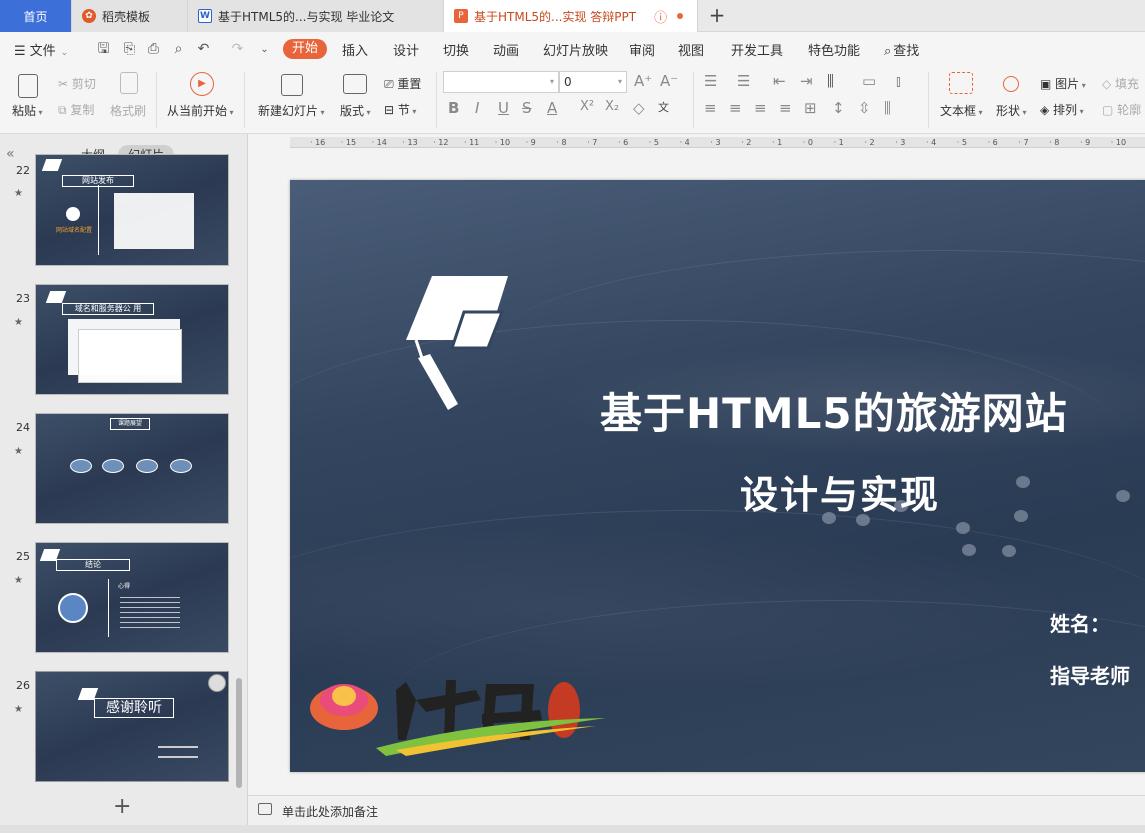 The image size is (1145, 833). I want to click on new-slide-button: 新建幻灯片 ▾, so click(291, 110).